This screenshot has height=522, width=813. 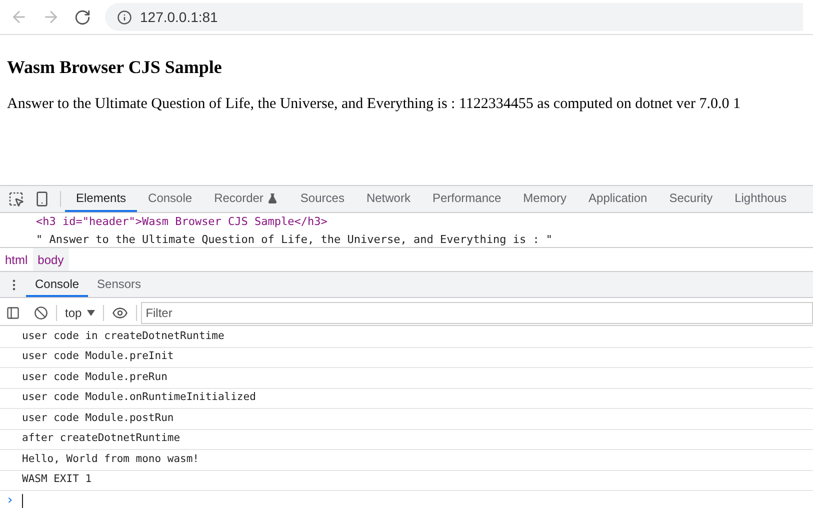 What do you see at coordinates (179, 17) in the screenshot?
I see `url-text: 127.0.0.1:81` at bounding box center [179, 17].